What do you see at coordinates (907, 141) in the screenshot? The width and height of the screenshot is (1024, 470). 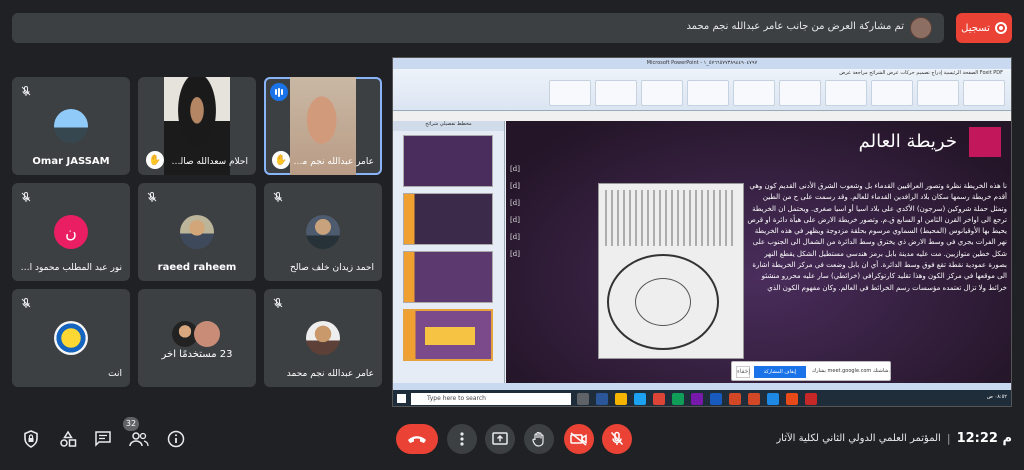 I see `slide-title: خريطة العالم` at bounding box center [907, 141].